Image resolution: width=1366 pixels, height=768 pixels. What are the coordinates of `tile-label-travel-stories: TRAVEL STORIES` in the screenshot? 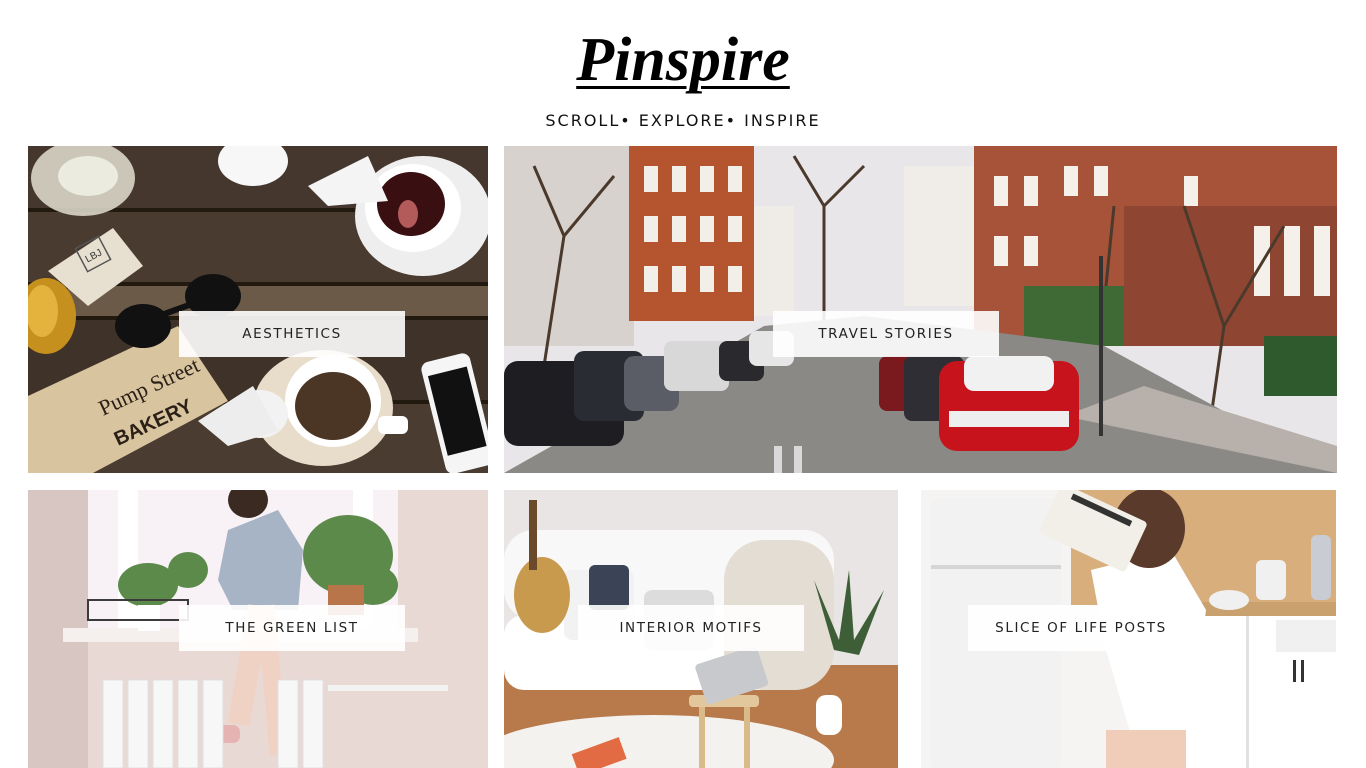 It's located at (886, 334).